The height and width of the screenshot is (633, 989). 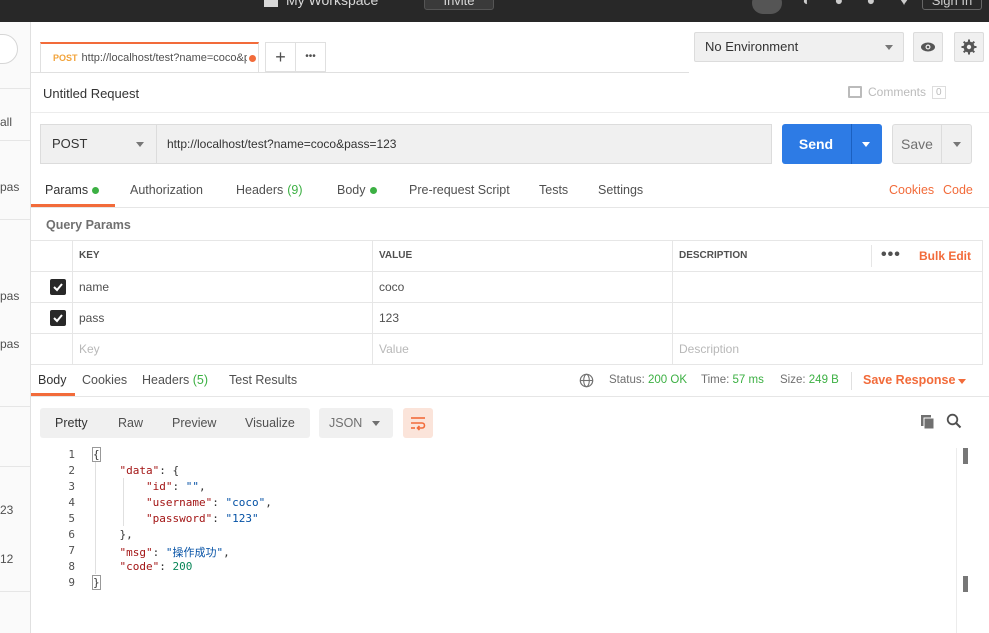 I want to click on body-active-dot-icon, so click(x=373, y=190).